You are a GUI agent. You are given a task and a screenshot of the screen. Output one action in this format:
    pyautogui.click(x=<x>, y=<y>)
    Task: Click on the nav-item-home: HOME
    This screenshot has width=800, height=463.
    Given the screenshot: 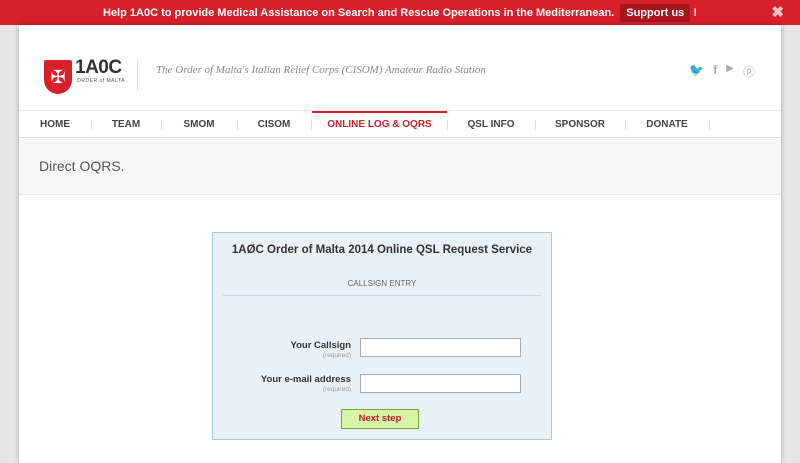 What is the action you would take?
    pyautogui.click(x=55, y=124)
    